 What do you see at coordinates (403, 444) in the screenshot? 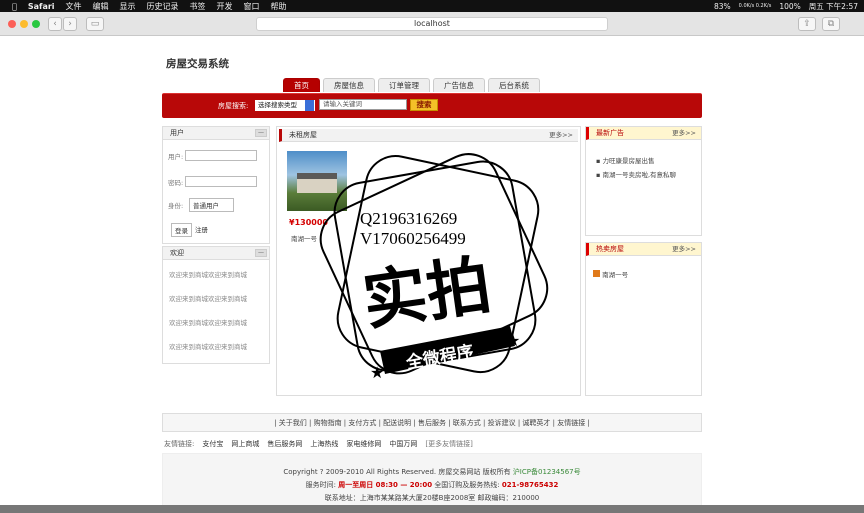
I see `friend-link: 中国万网` at bounding box center [403, 444].